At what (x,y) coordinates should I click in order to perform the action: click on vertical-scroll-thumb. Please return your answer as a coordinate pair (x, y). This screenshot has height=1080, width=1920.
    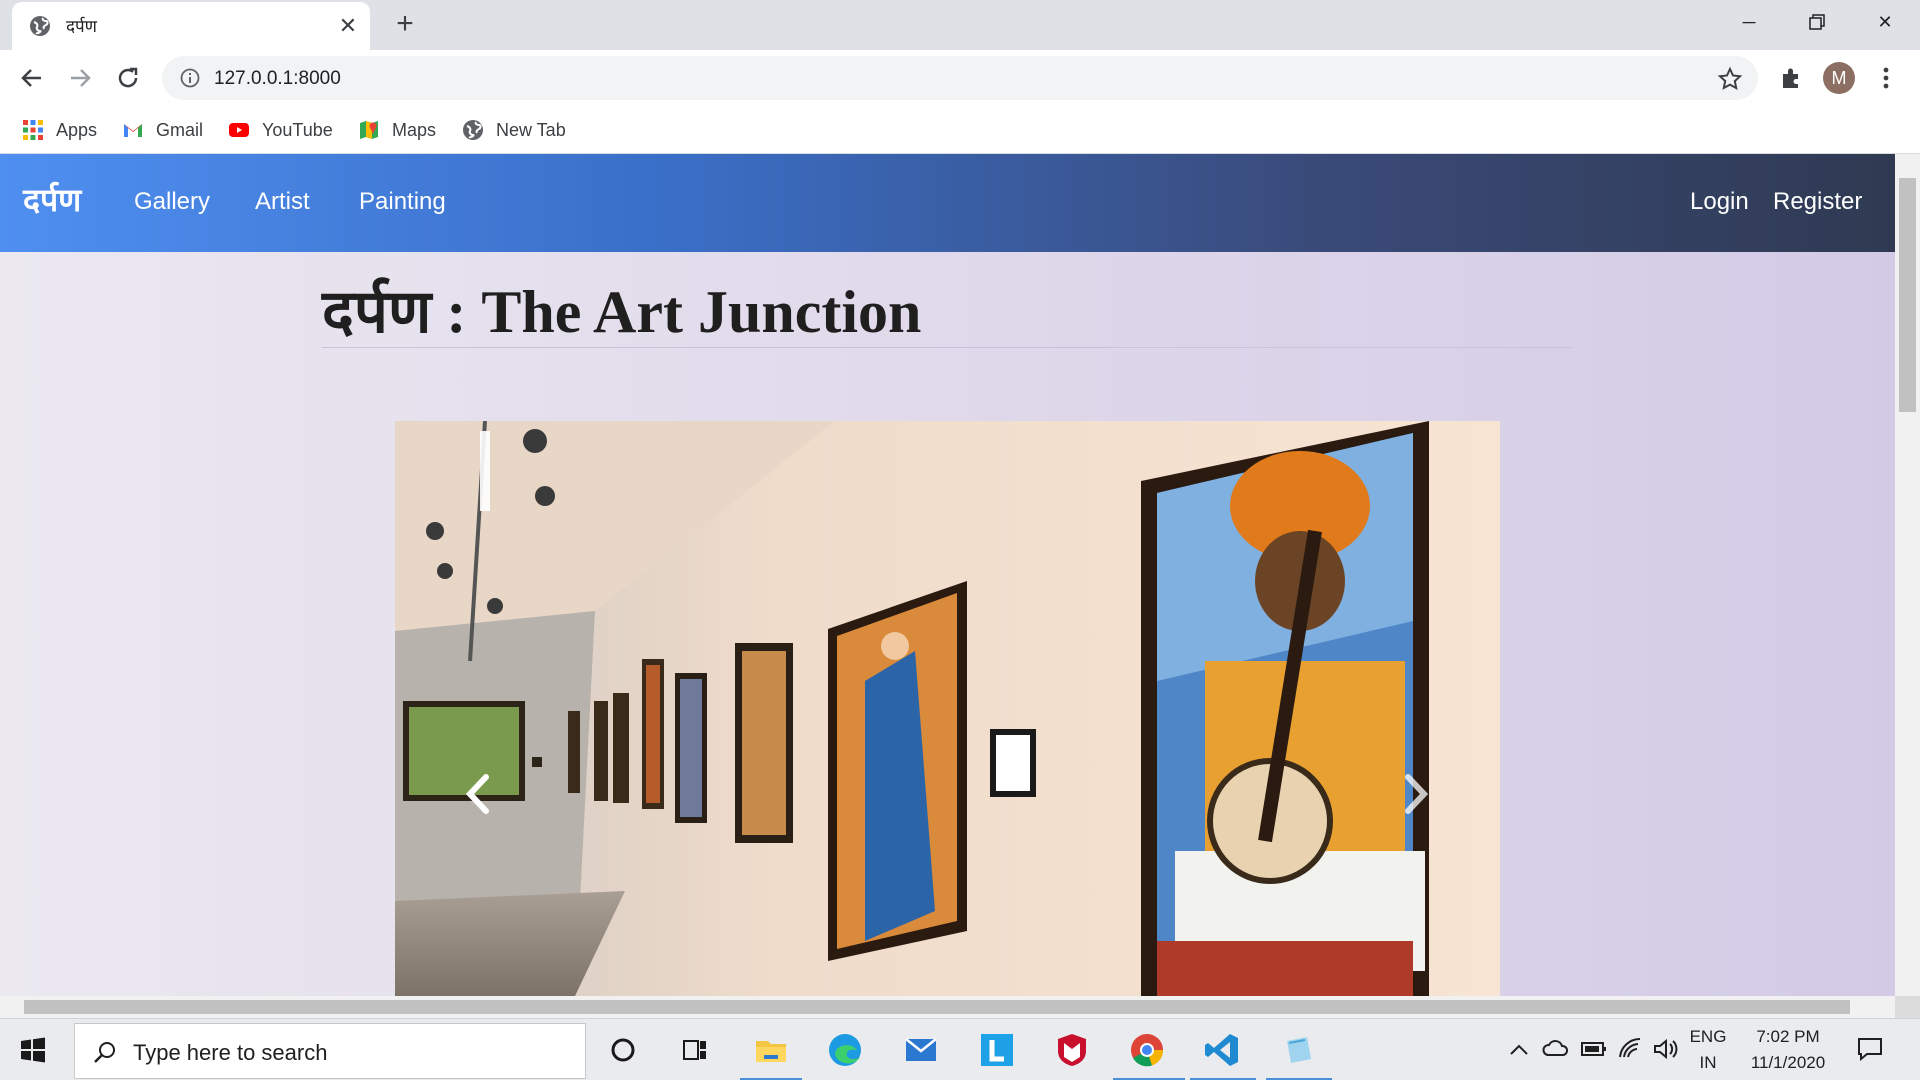
    Looking at the image, I should click on (1907, 295).